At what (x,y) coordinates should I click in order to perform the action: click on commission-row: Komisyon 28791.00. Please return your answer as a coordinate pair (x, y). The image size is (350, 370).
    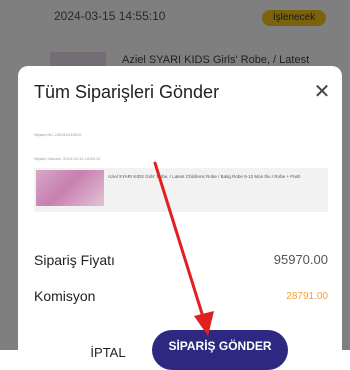
    Looking at the image, I should click on (181, 299).